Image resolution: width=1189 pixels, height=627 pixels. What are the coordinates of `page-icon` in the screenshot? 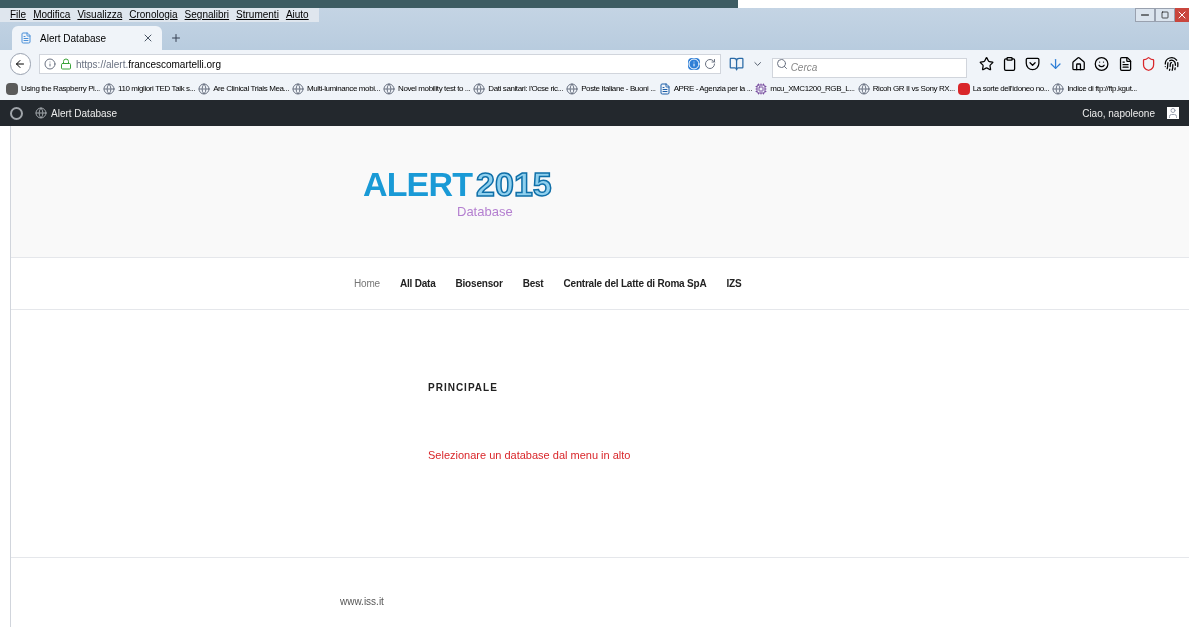 It's located at (26, 38).